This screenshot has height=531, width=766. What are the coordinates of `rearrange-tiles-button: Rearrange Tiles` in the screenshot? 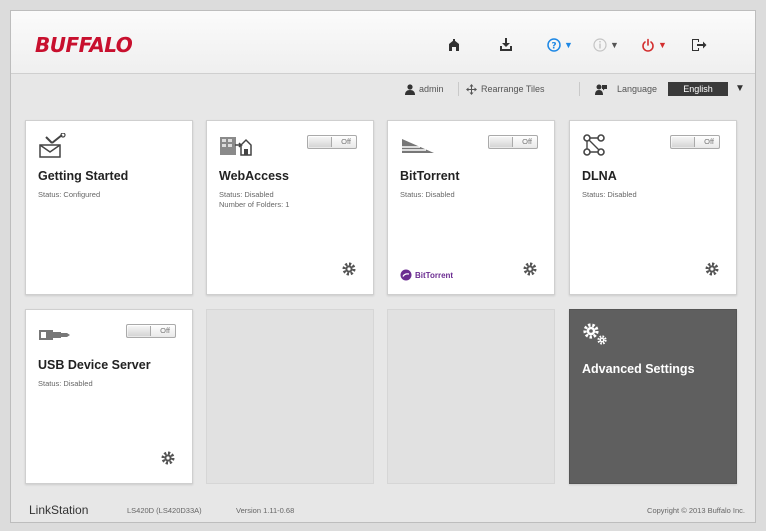 It's located at (505, 89).